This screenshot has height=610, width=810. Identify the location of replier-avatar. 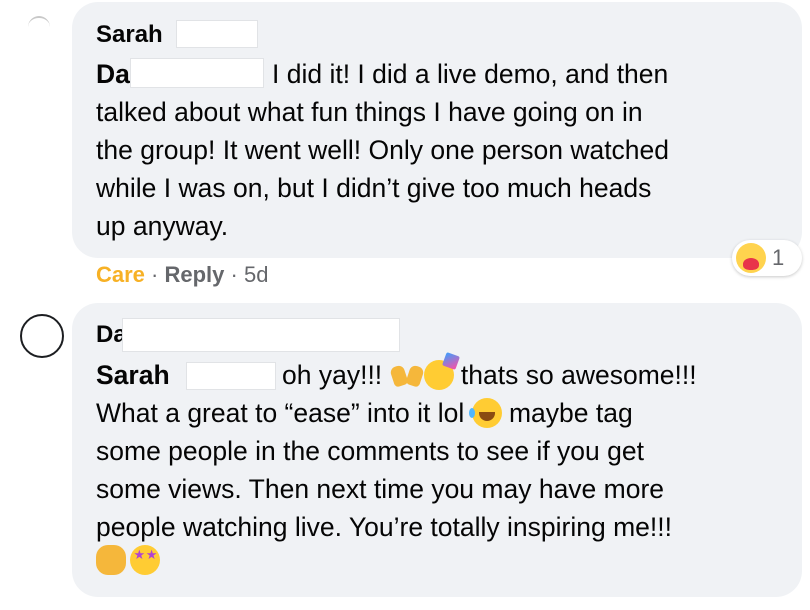
(42, 336).